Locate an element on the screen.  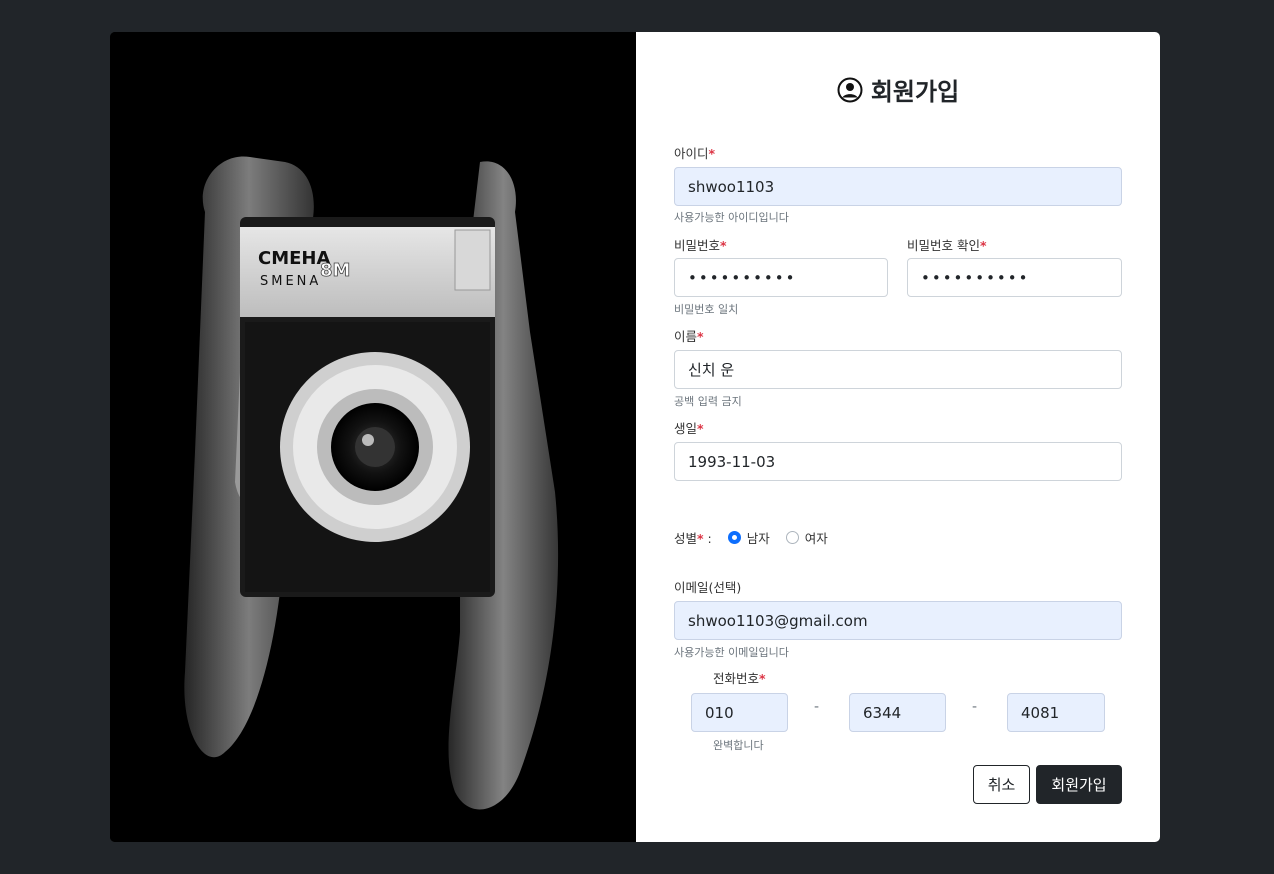
cancel-button: 취소 is located at coordinates (1001, 784).